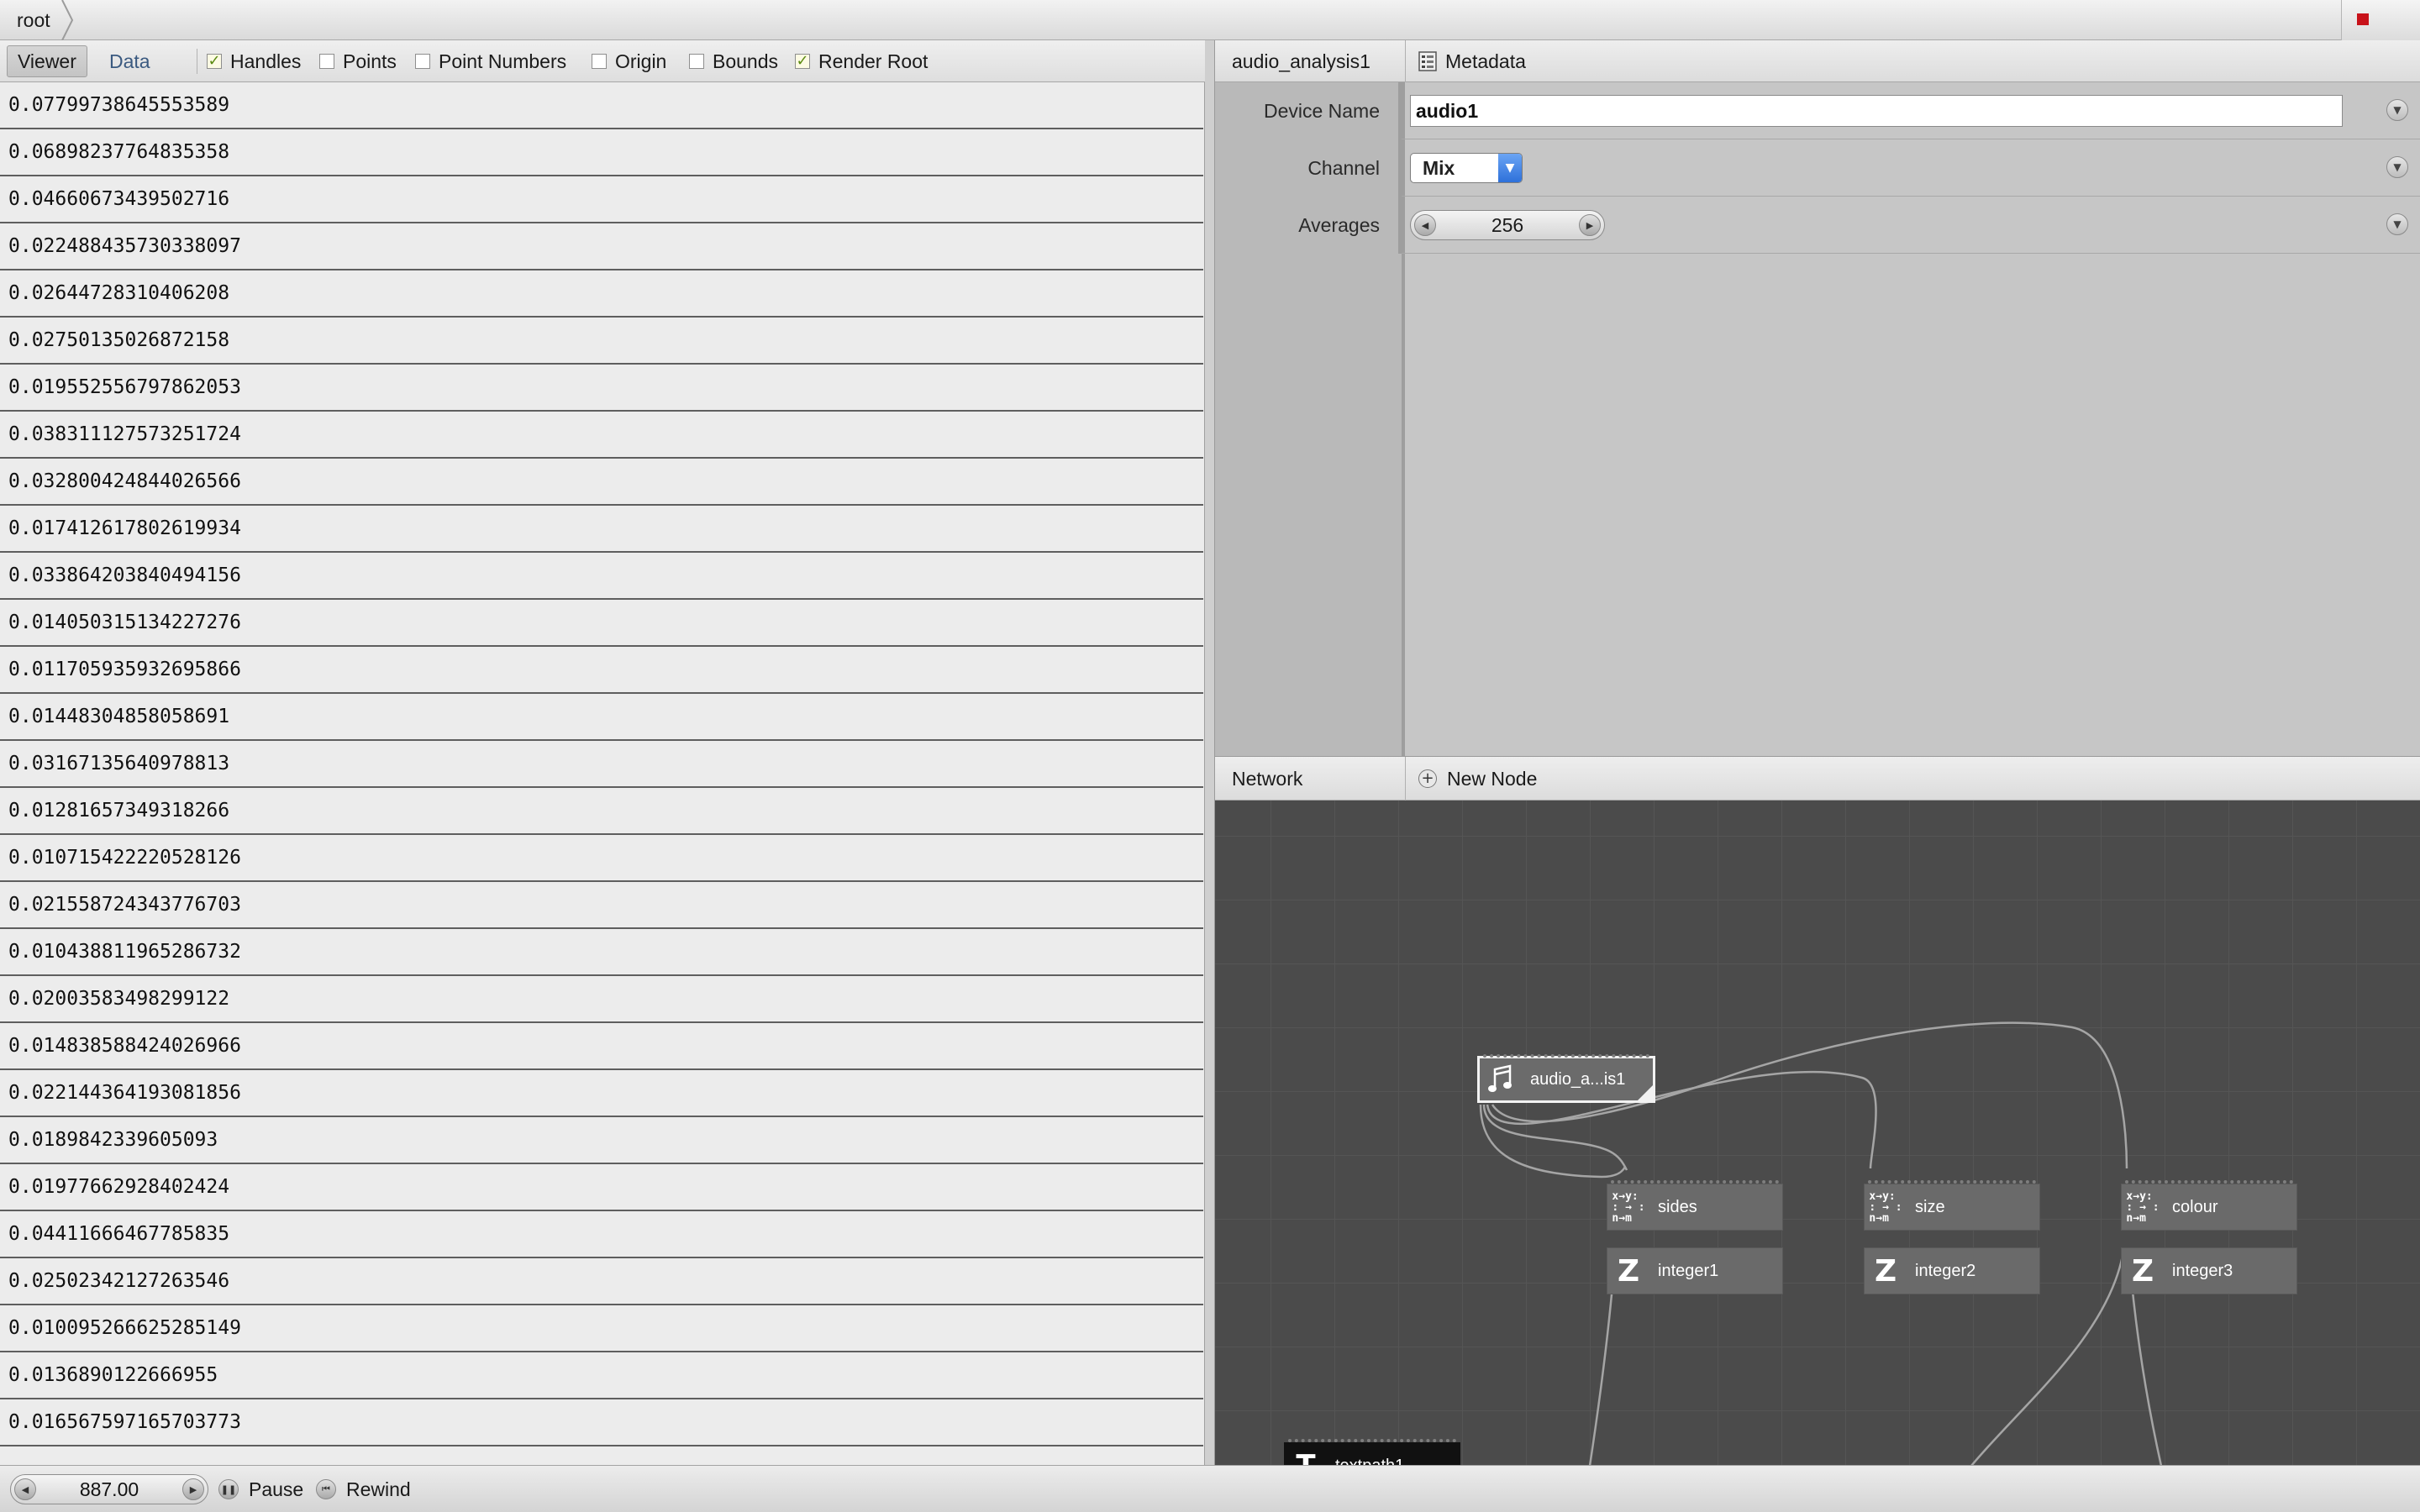 The height and width of the screenshot is (1512, 2420). What do you see at coordinates (1308, 110) in the screenshot?
I see `device-name-label: Device Name` at bounding box center [1308, 110].